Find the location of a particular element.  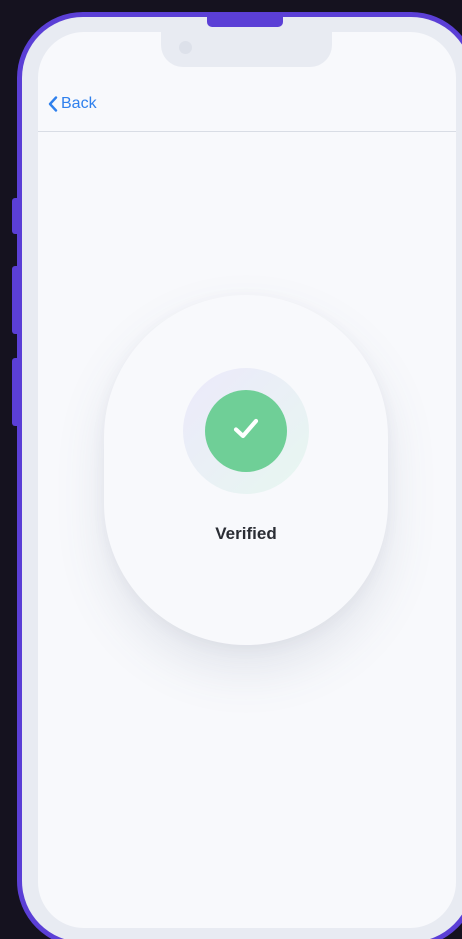

camera-icon is located at coordinates (185, 47).